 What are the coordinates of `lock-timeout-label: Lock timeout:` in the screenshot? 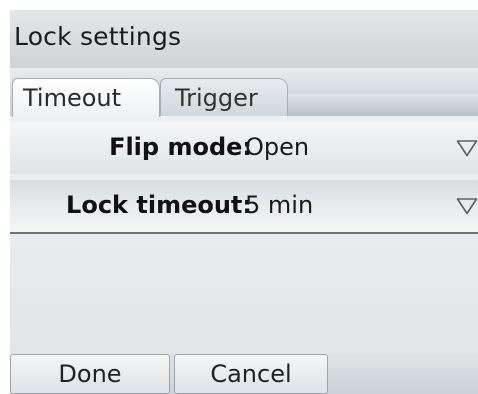 It's located at (159, 205).